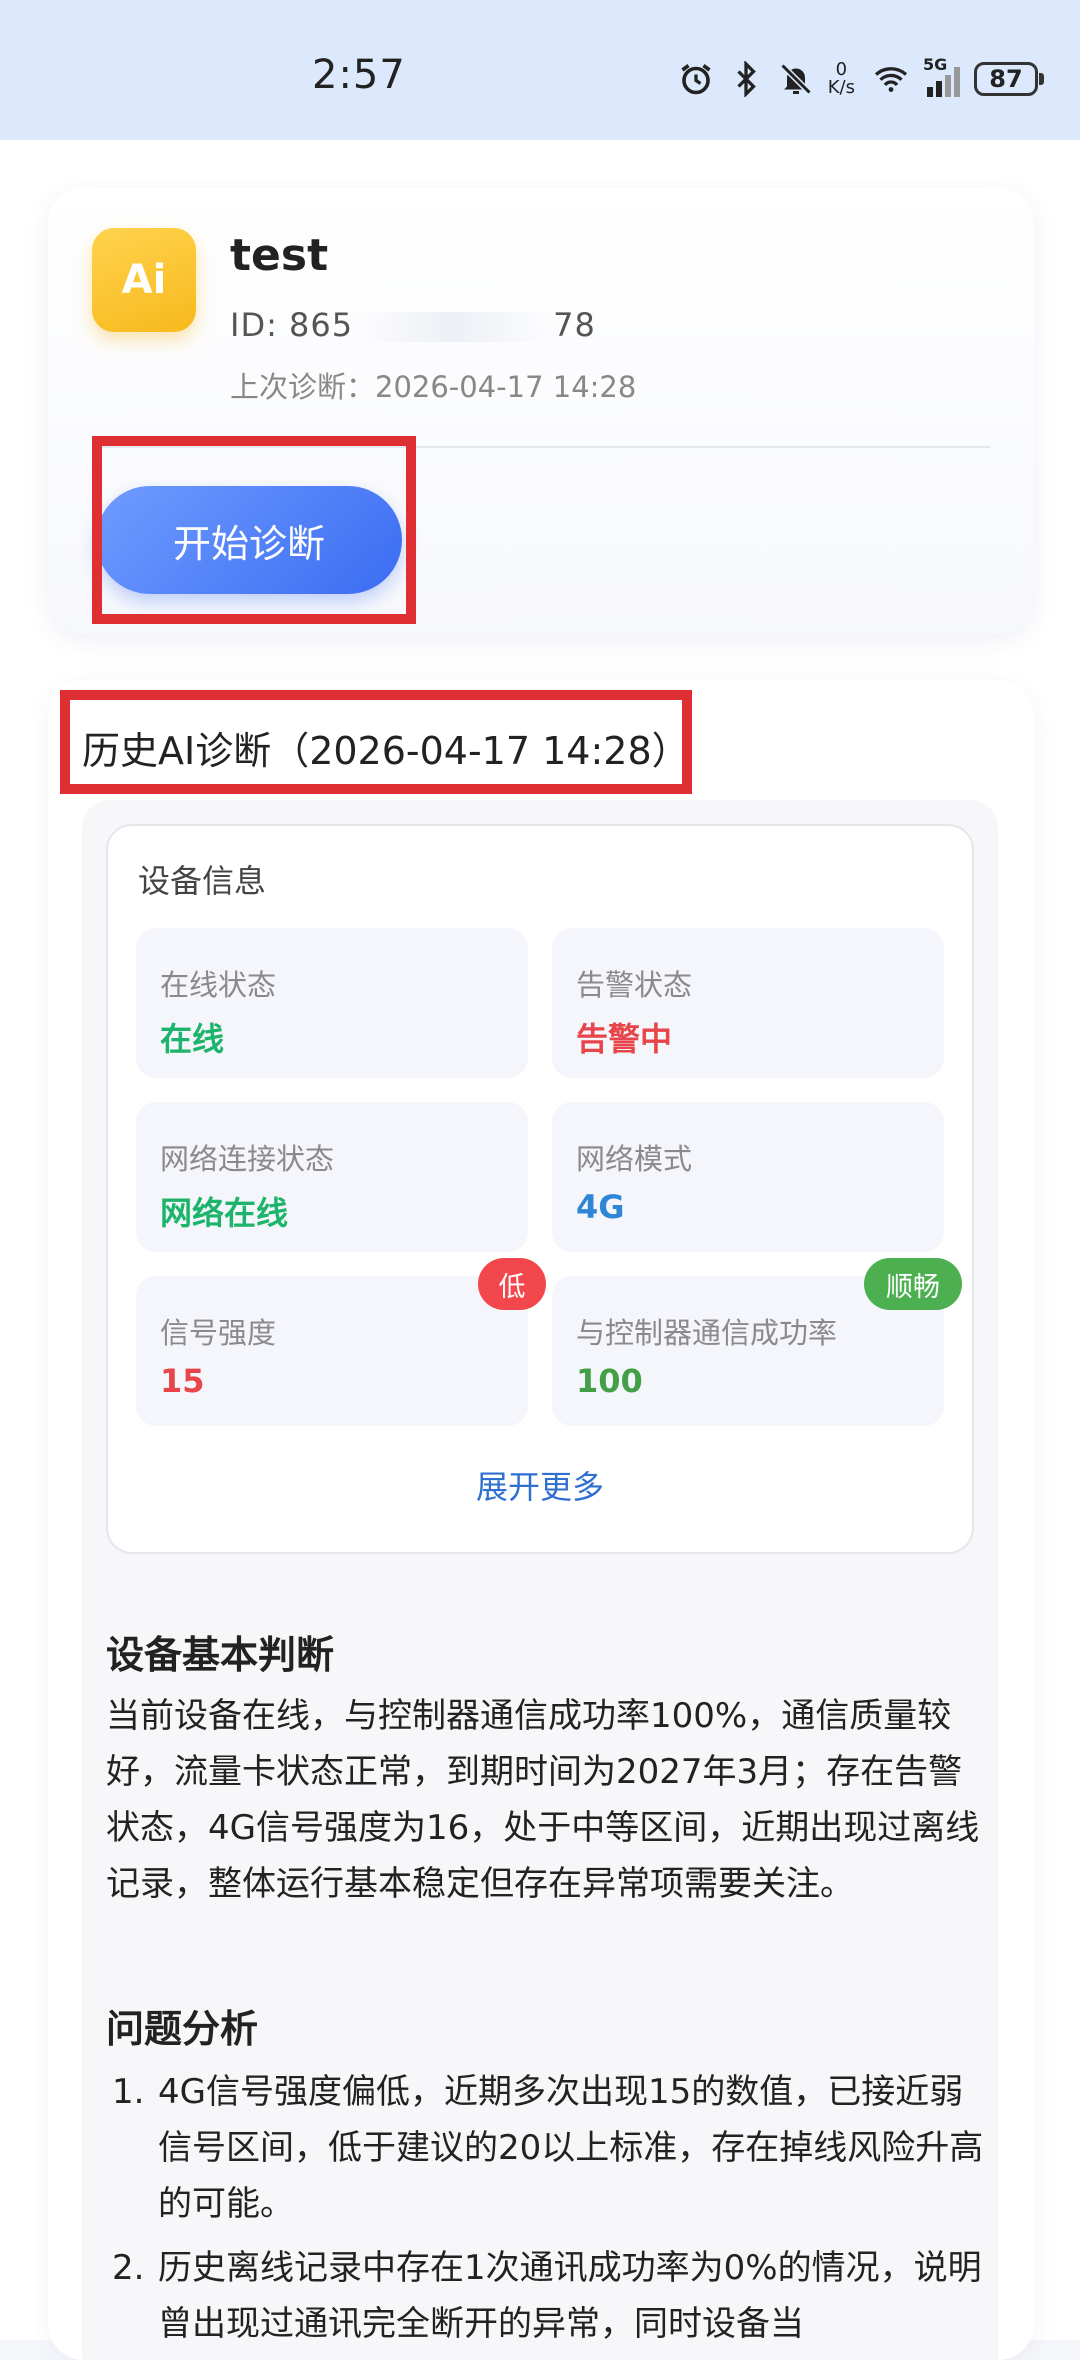 The width and height of the screenshot is (1080, 2360). I want to click on tile-value: 15, so click(182, 1381).